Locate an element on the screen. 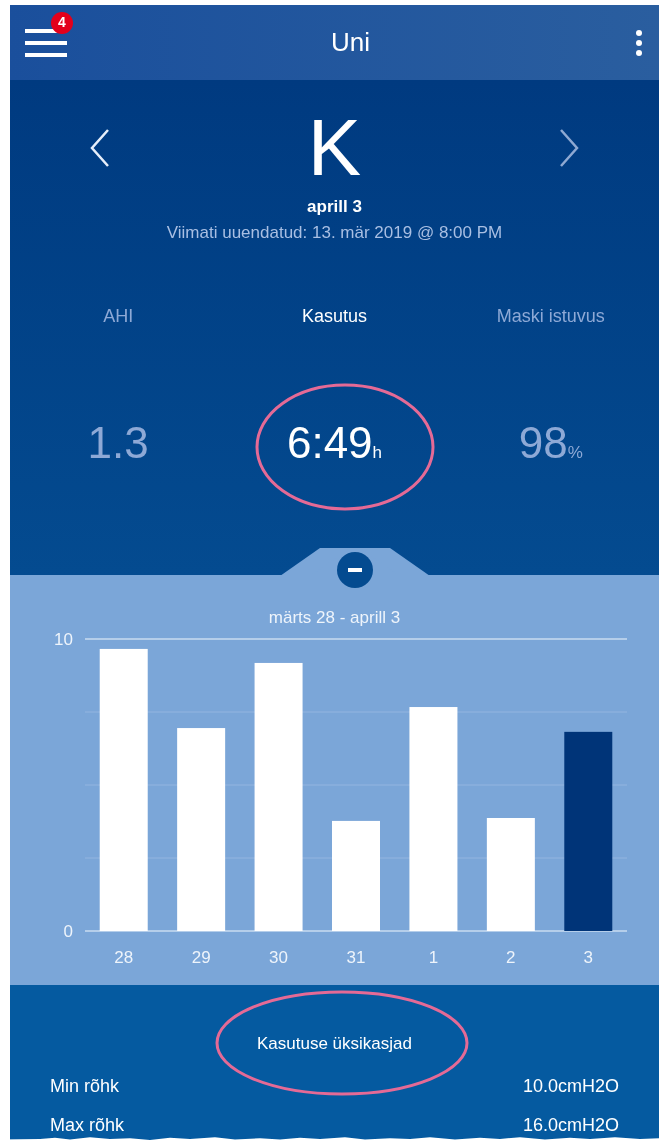 This screenshot has height=1143, width=659. axis-label: 31 is located at coordinates (356, 957).